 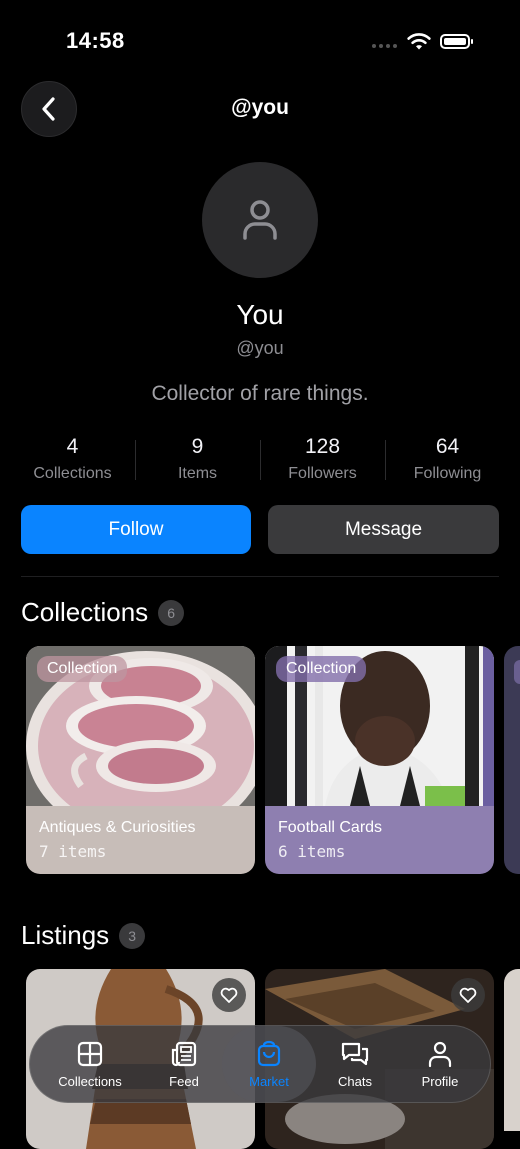 What do you see at coordinates (171, 612) in the screenshot?
I see `collections-count-badge: 6` at bounding box center [171, 612].